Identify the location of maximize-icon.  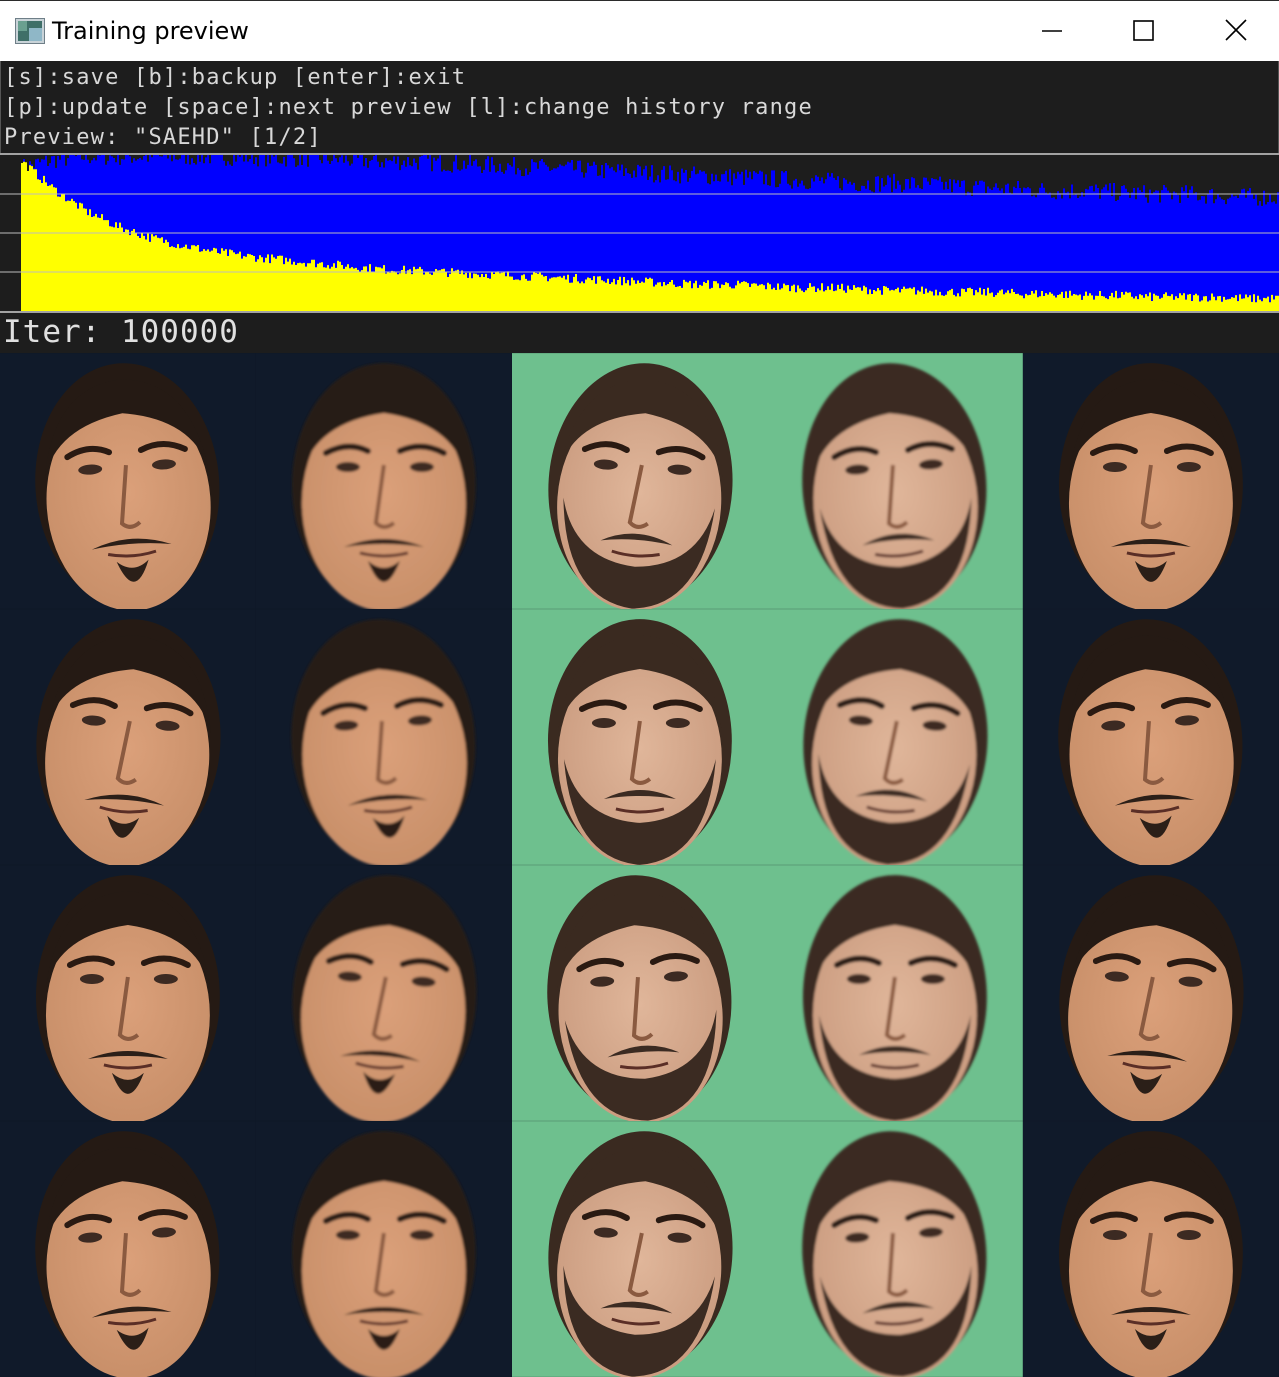
(1143, 30).